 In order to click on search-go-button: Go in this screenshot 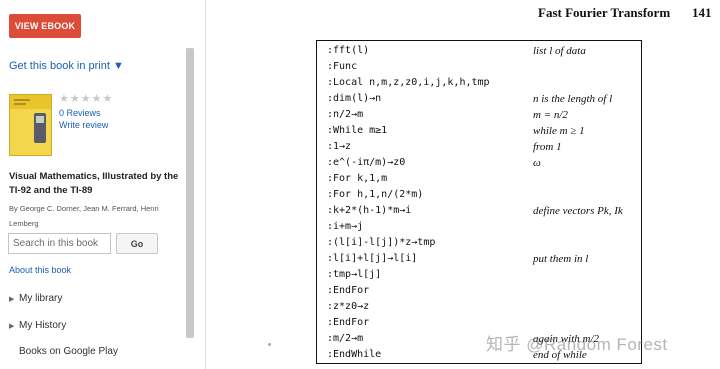, I will do `click(137, 243)`.